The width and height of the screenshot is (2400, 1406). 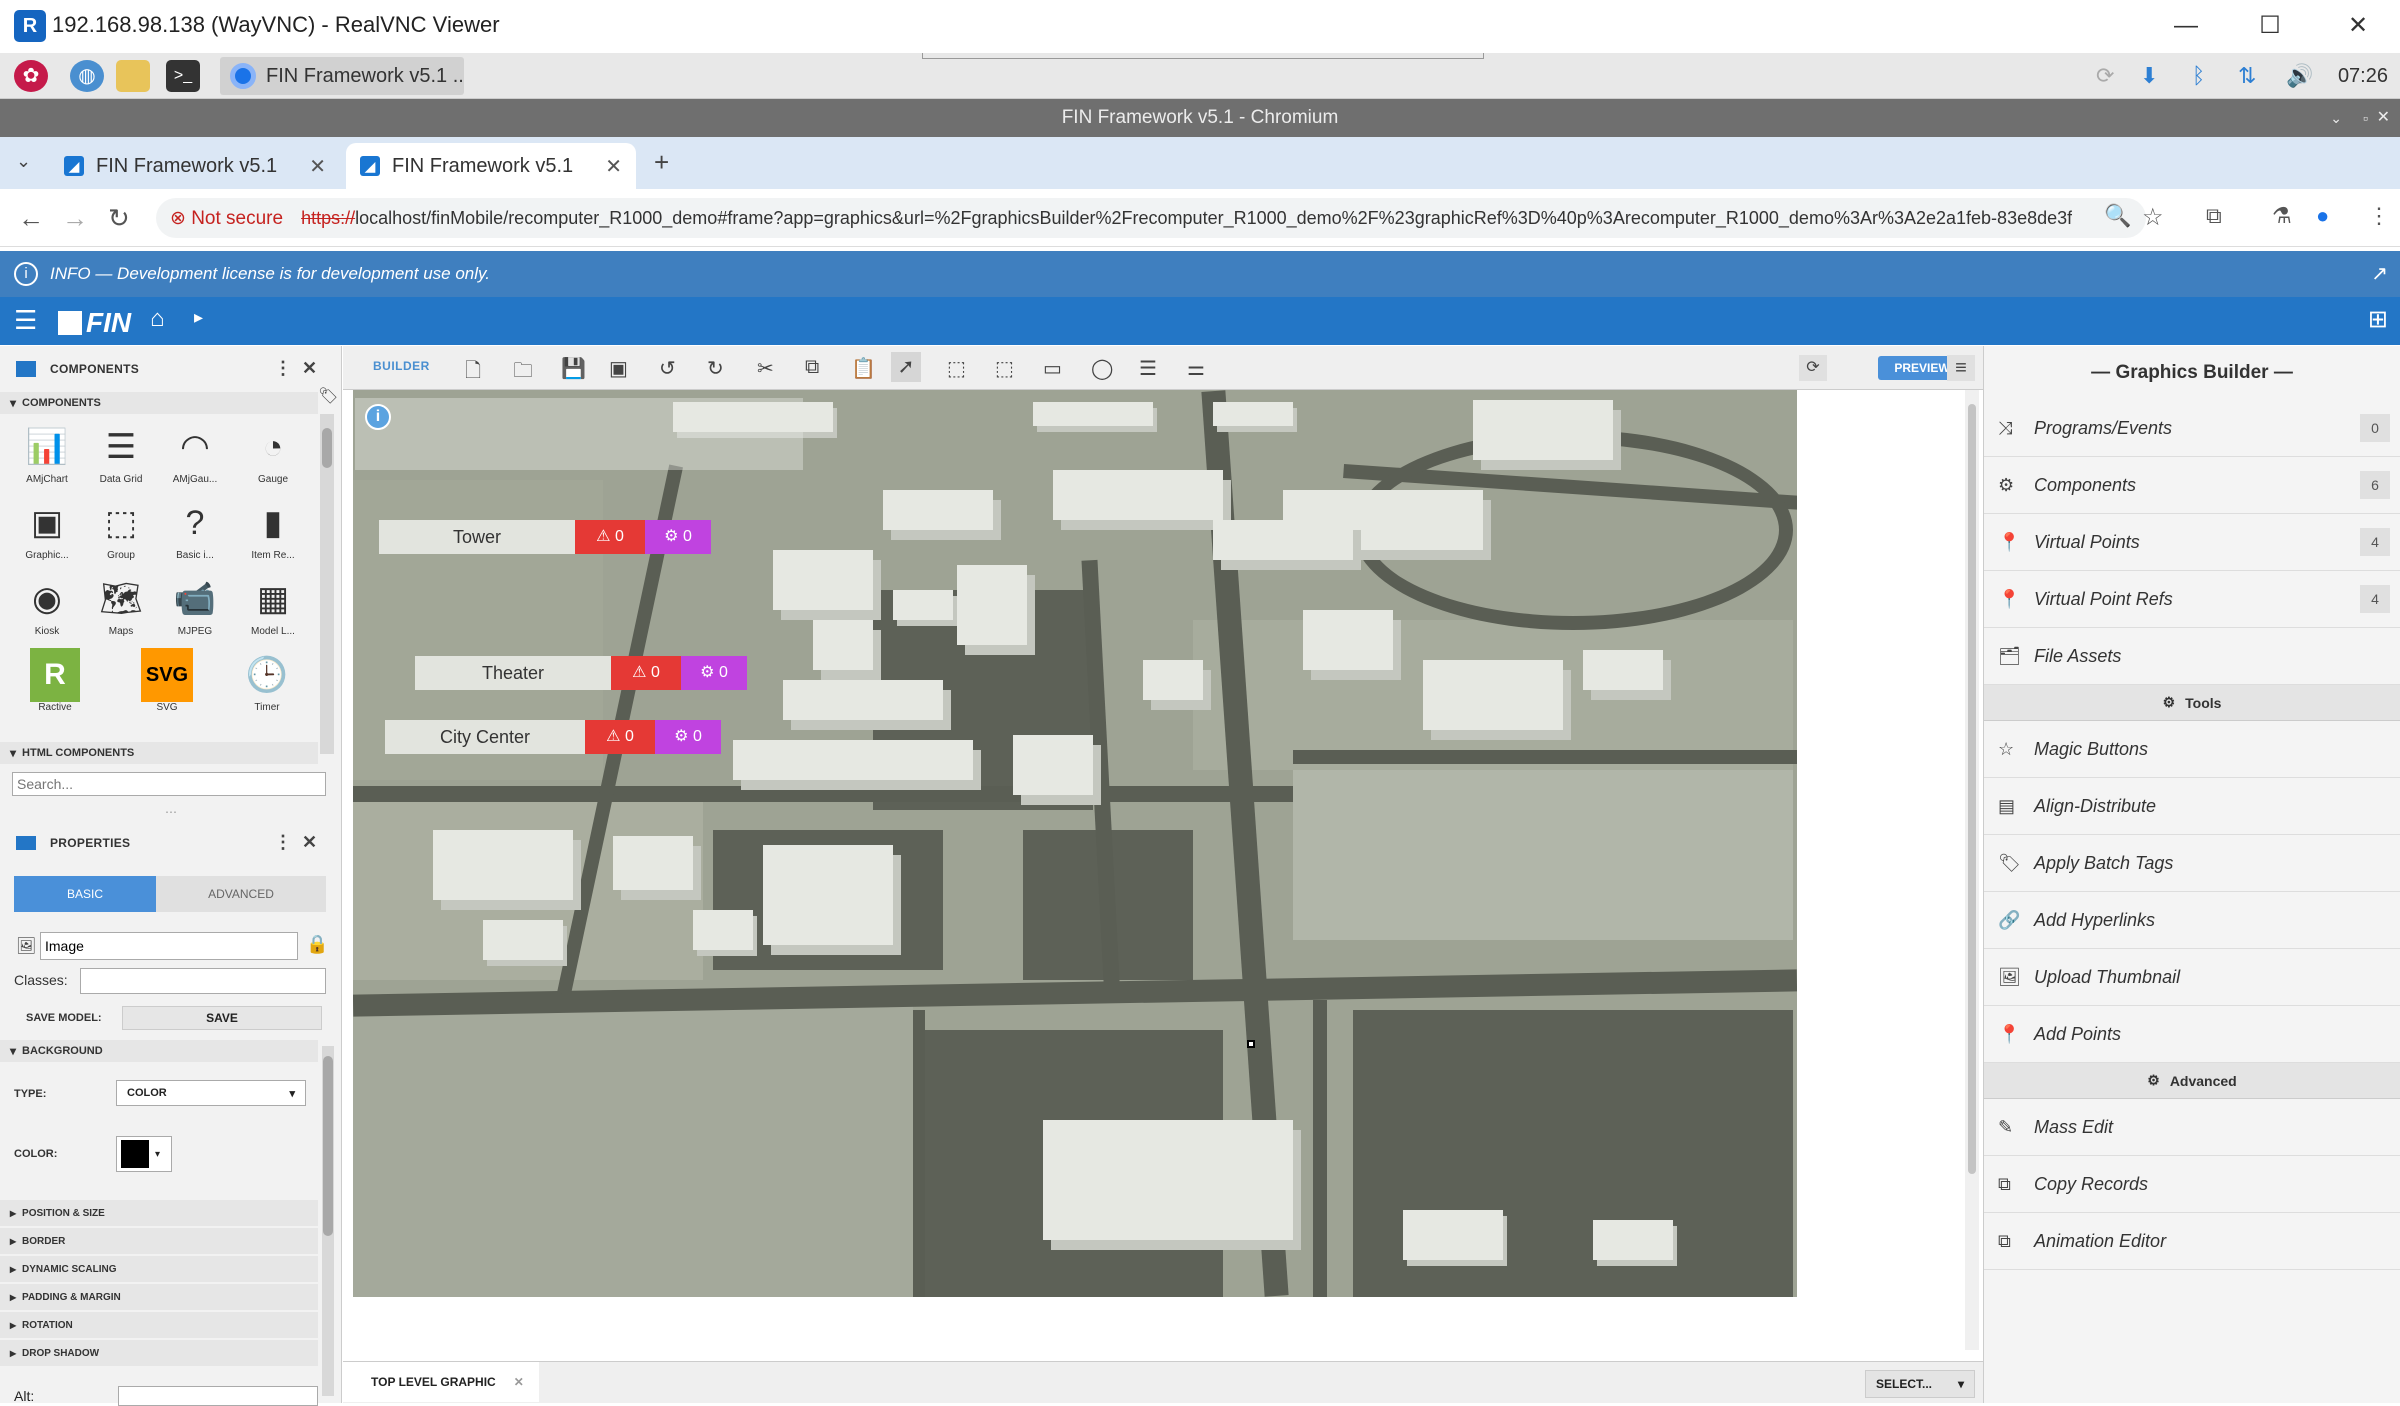 What do you see at coordinates (2270, 26) in the screenshot?
I see `maximize-icon: ☐` at bounding box center [2270, 26].